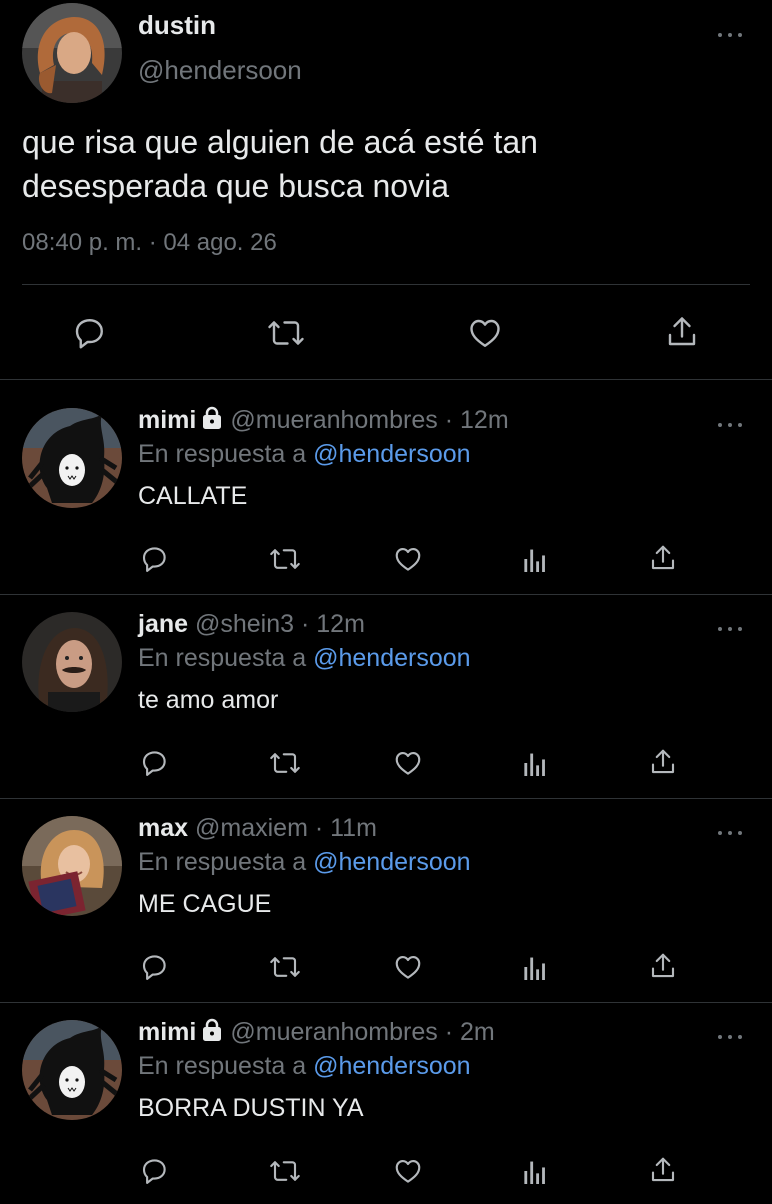  I want to click on author-handle: @maxiem, so click(251, 828).